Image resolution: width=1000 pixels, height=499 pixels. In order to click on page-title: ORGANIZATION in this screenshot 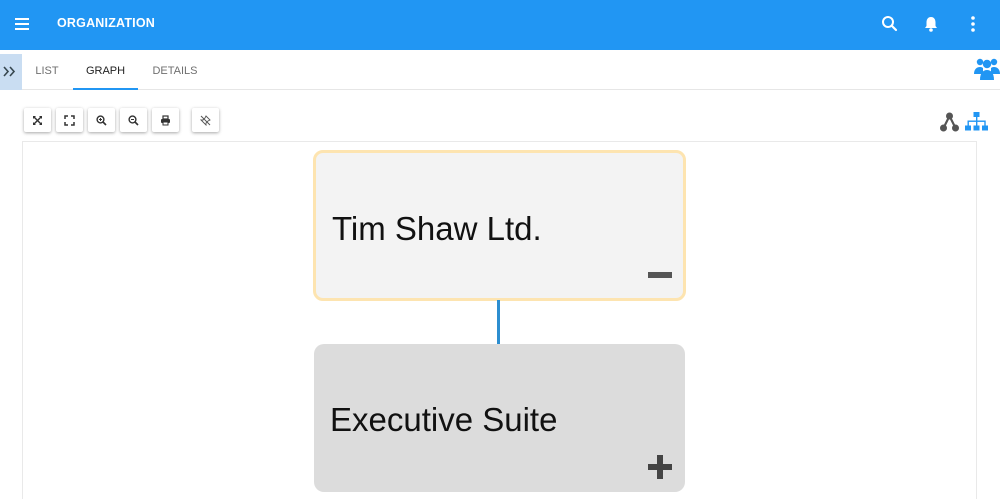, I will do `click(106, 23)`.